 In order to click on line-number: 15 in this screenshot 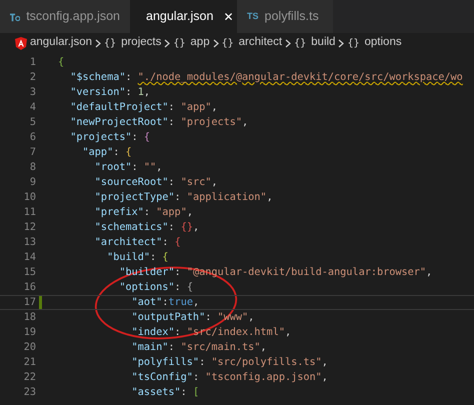, I will do `click(29, 273)`.